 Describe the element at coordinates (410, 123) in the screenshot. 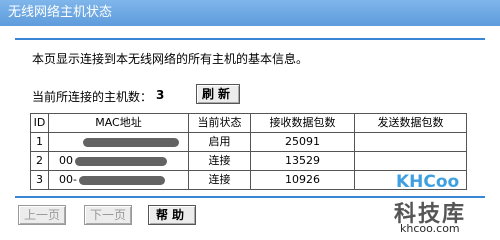

I see `col-header-tx: 发送数据包数` at that location.